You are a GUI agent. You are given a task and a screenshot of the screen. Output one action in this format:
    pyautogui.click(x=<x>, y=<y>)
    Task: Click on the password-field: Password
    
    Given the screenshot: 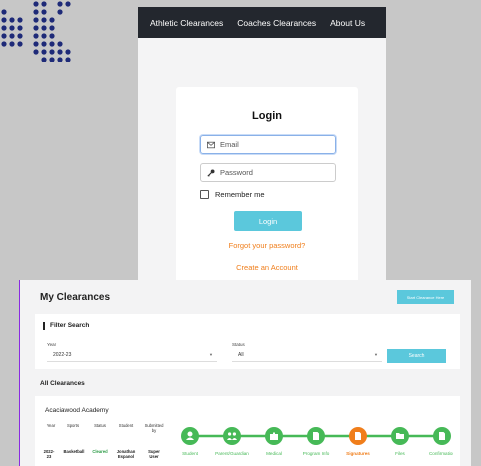 What is the action you would take?
    pyautogui.click(x=268, y=172)
    